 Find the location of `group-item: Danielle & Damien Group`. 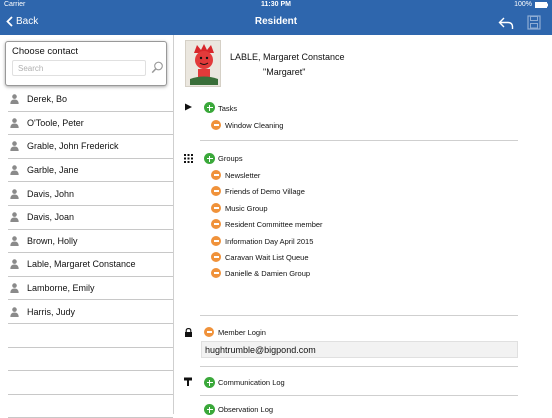

group-item: Danielle & Damien Group is located at coordinates (268, 273).